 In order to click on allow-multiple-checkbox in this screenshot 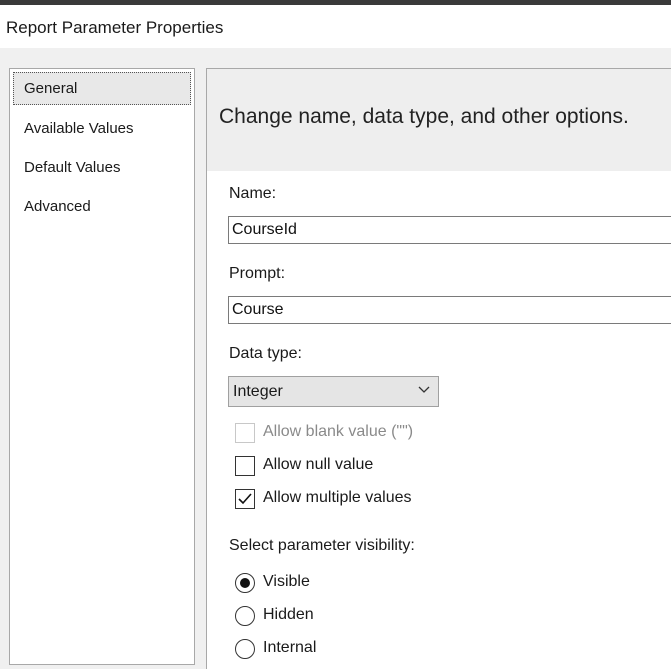, I will do `click(245, 499)`.